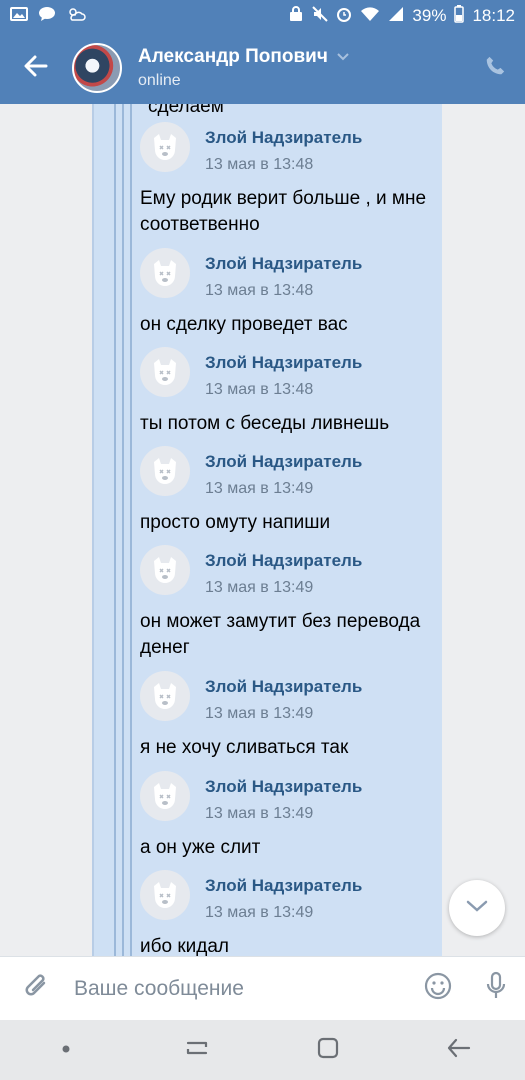 This screenshot has height=1080, width=525. I want to click on gallery-icon, so click(19, 16).